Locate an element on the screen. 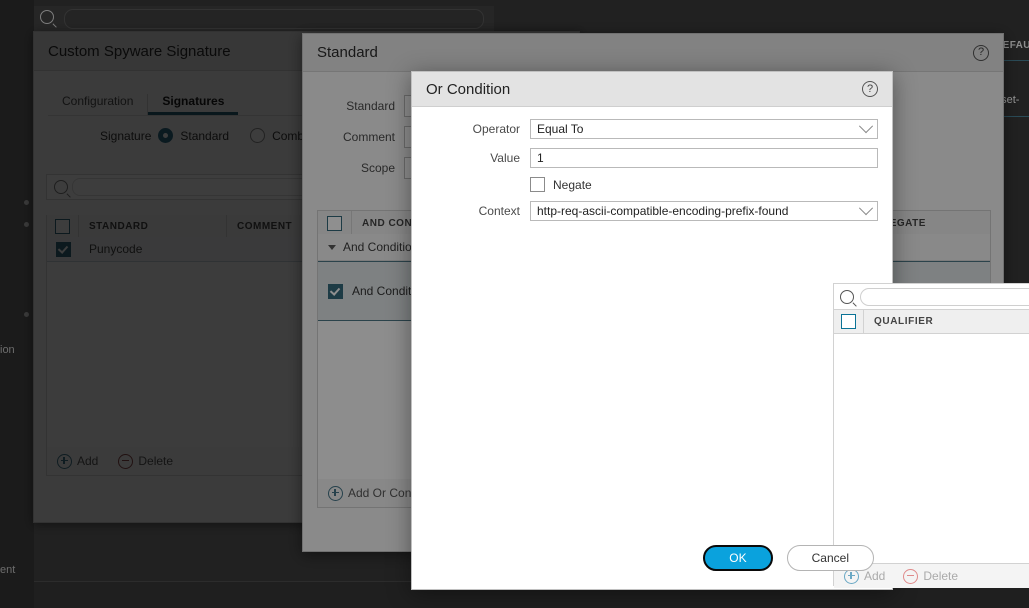 The width and height of the screenshot is (1029, 608). dialog-header: Standard ? is located at coordinates (653, 53).